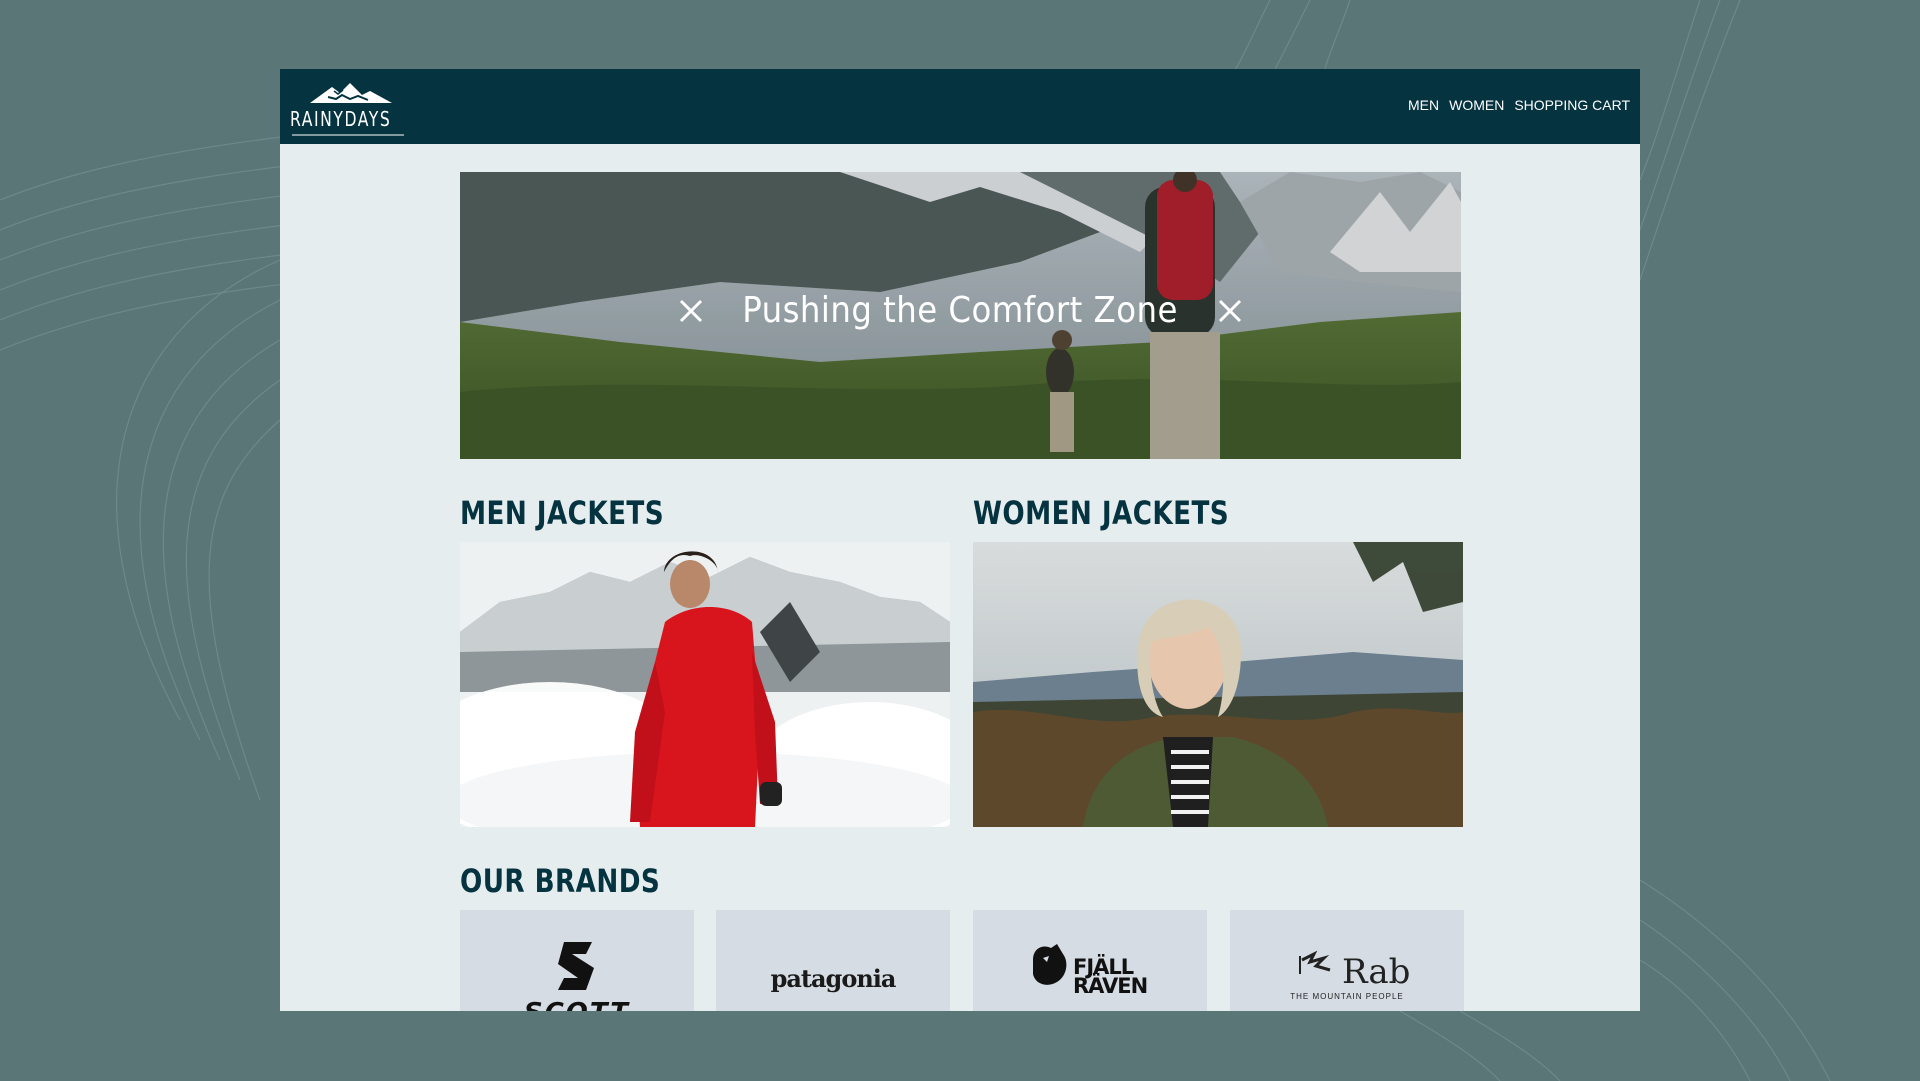  Describe the element at coordinates (576, 966) in the screenshot. I see `scott-logo-icon` at that location.